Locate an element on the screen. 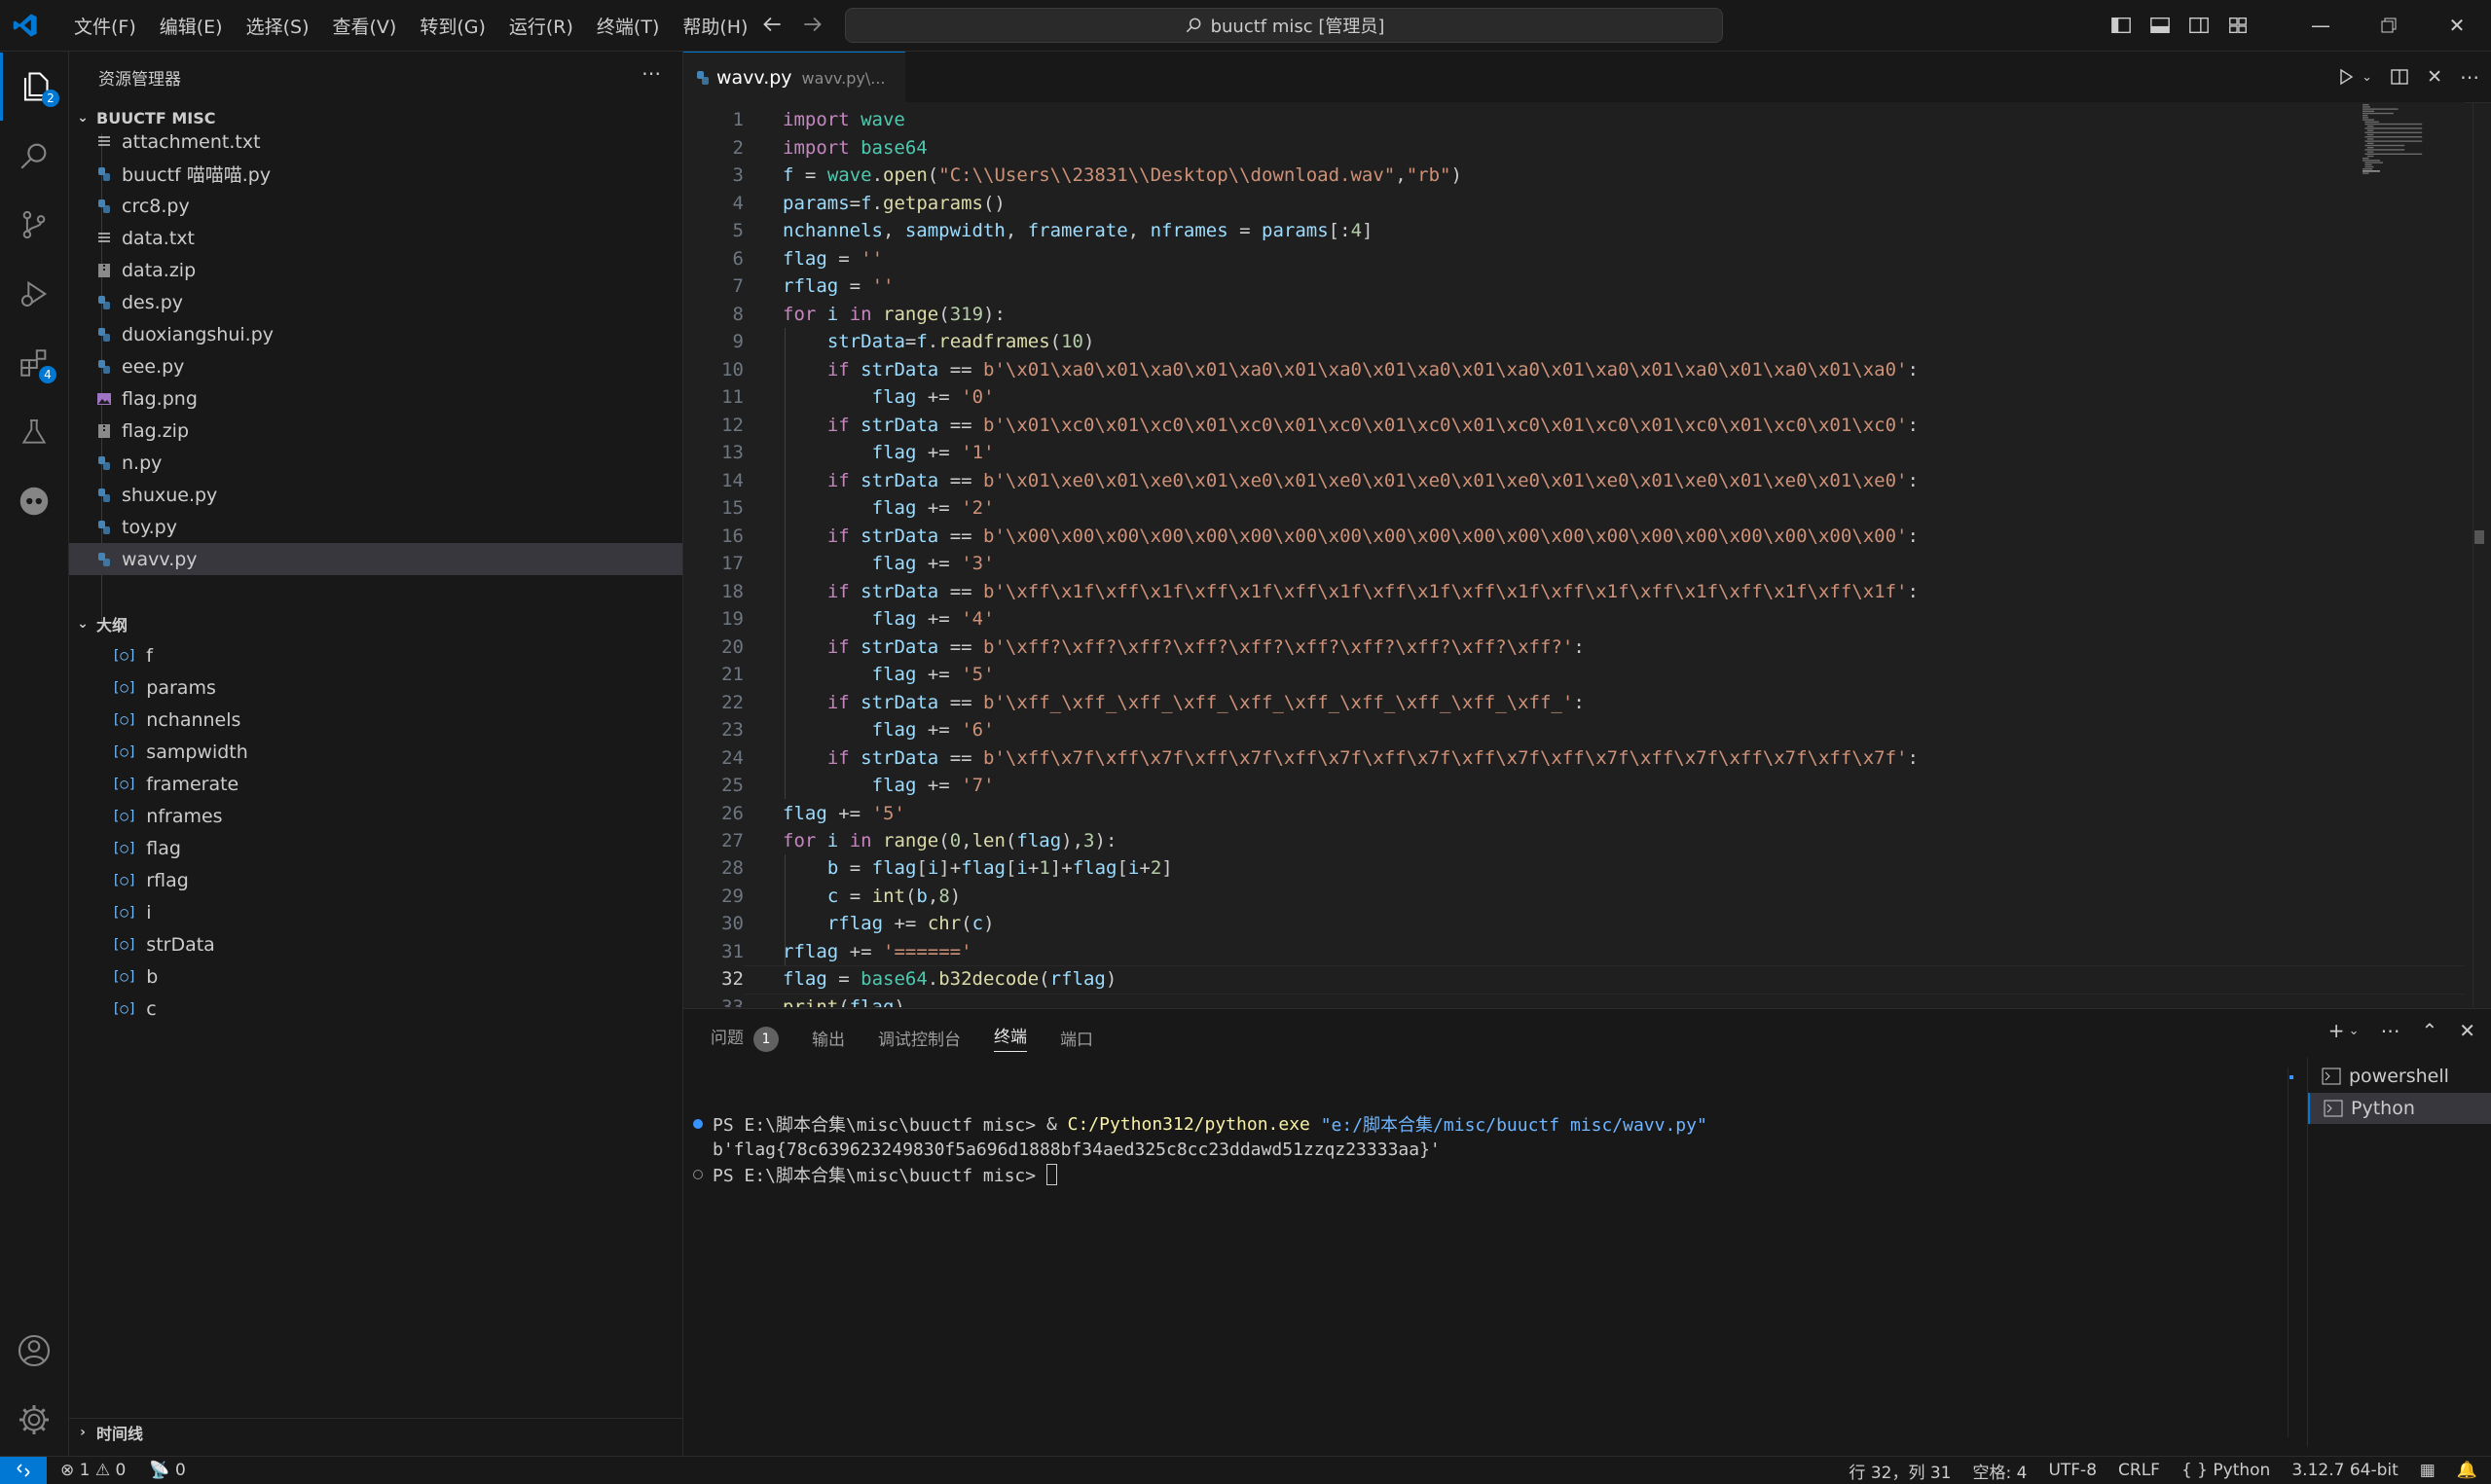 The height and width of the screenshot is (1484, 2491). tab-terminal: 终端 is located at coordinates (1010, 1037).